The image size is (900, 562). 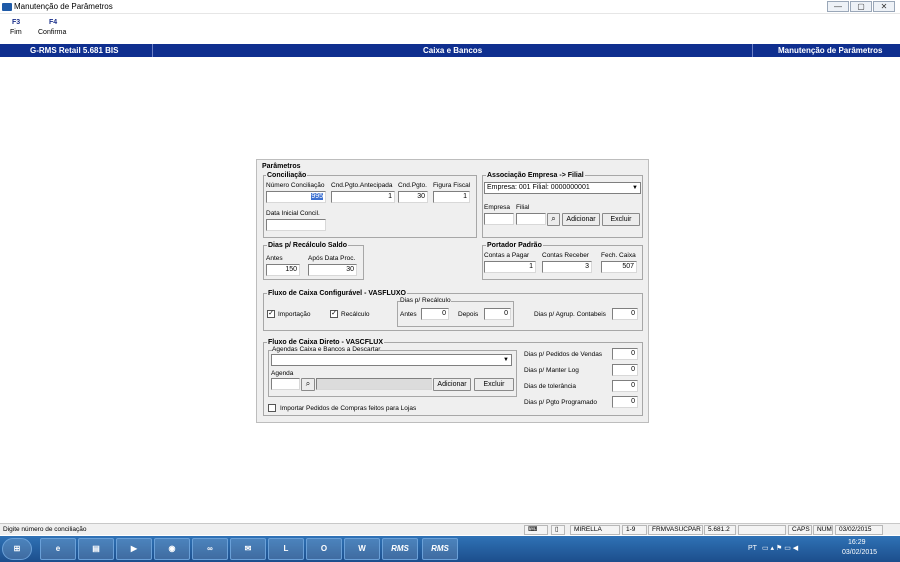 What do you see at coordinates (752, 50) in the screenshot?
I see `band-divider` at bounding box center [752, 50].